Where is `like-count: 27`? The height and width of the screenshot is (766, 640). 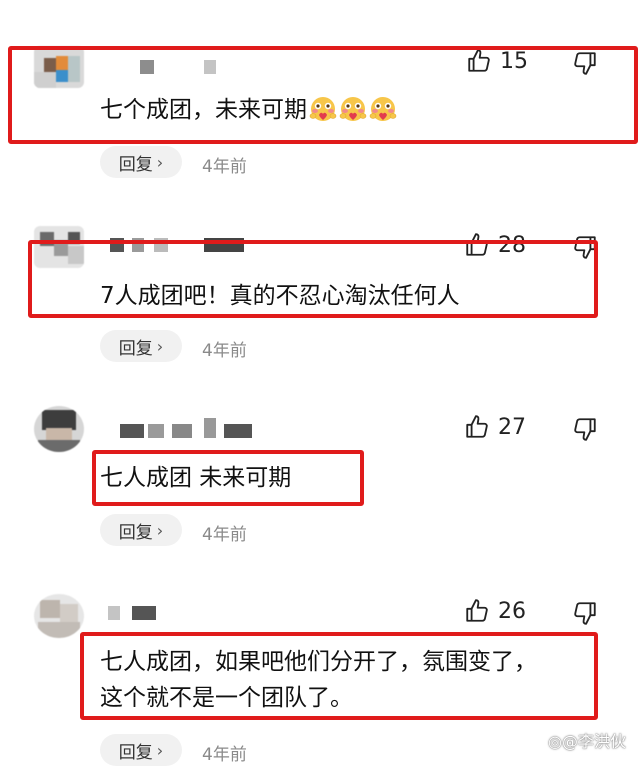 like-count: 27 is located at coordinates (512, 427).